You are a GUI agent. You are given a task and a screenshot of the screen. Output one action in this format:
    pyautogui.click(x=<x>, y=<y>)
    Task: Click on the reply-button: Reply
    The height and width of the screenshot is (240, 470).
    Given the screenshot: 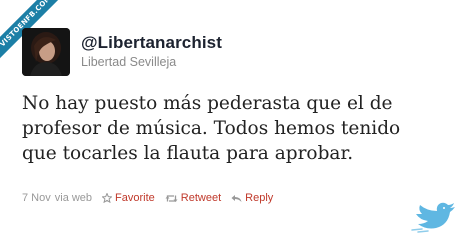 What is the action you would take?
    pyautogui.click(x=252, y=198)
    